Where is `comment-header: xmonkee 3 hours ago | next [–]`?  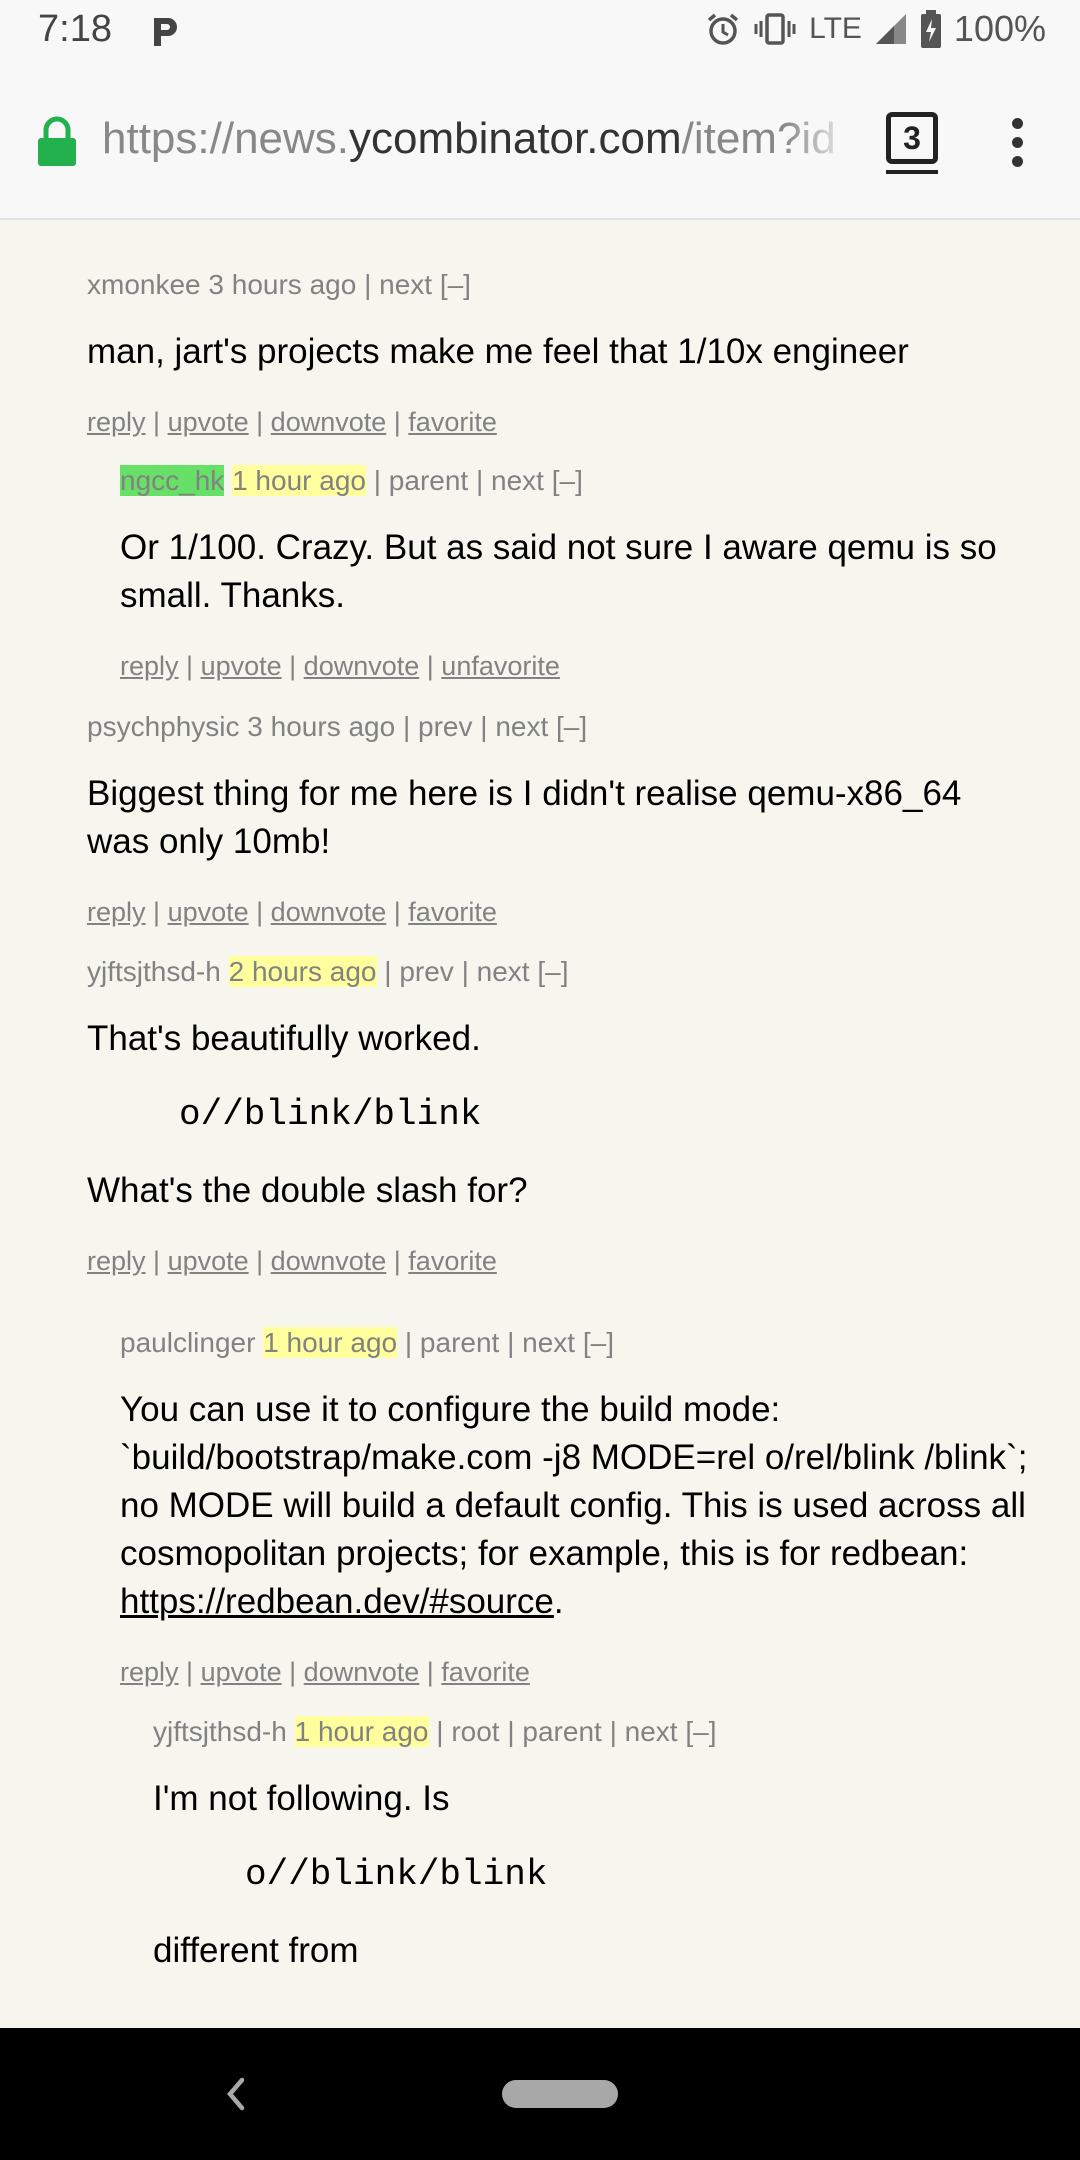
comment-header: xmonkee 3 hours ago | next [–] is located at coordinates (567, 285).